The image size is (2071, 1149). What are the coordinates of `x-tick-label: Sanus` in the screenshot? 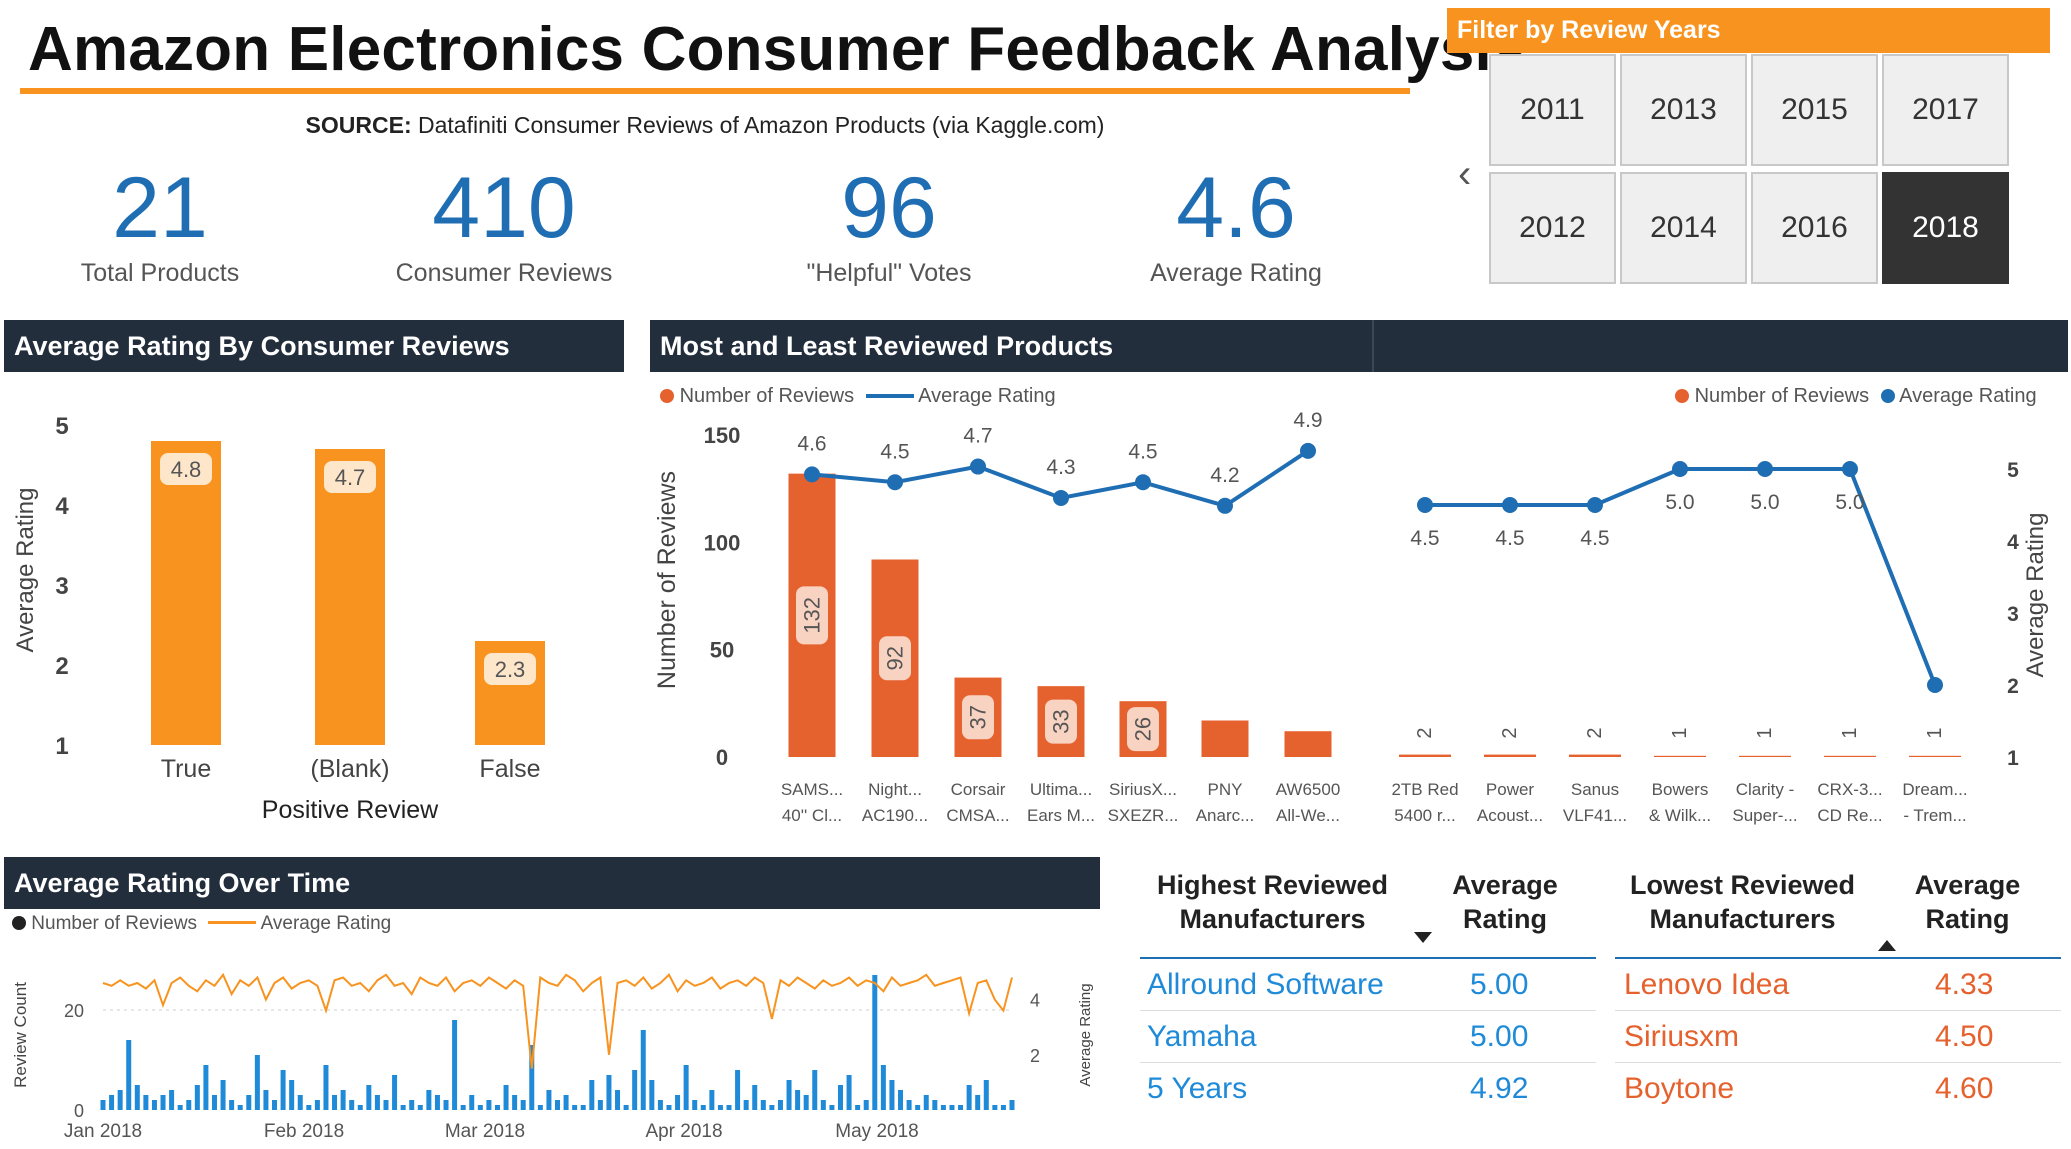 It's located at (1595, 789).